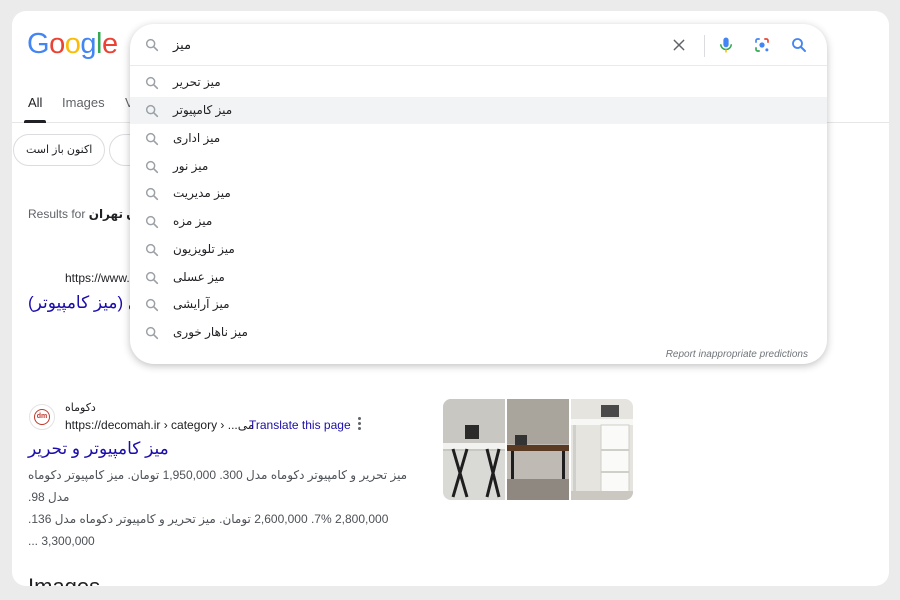 This screenshot has height=600, width=900. What do you see at coordinates (199, 277) in the screenshot?
I see `suggestion-text: میز عسلی` at bounding box center [199, 277].